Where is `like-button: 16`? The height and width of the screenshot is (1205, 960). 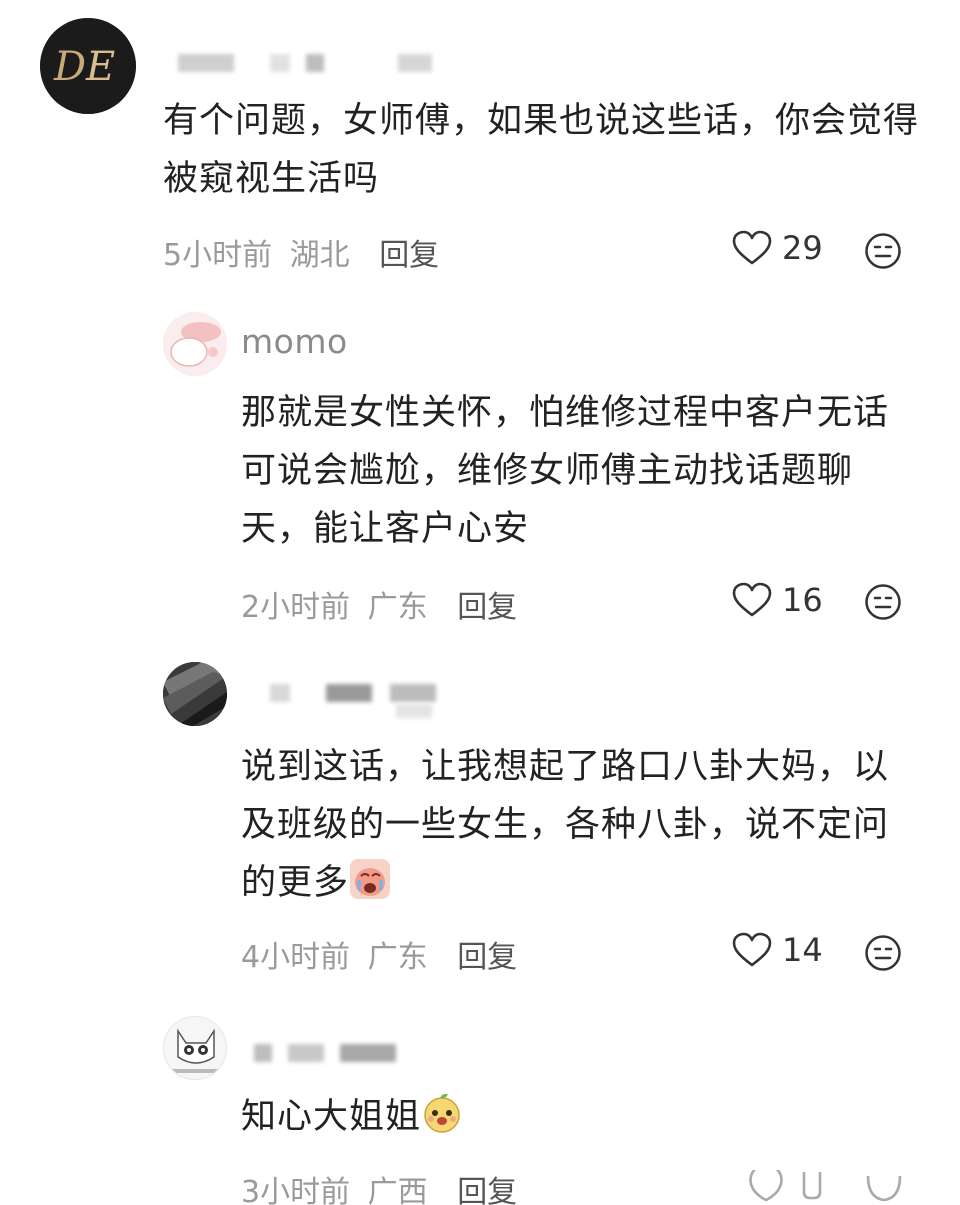 like-button: 16 is located at coordinates (777, 600).